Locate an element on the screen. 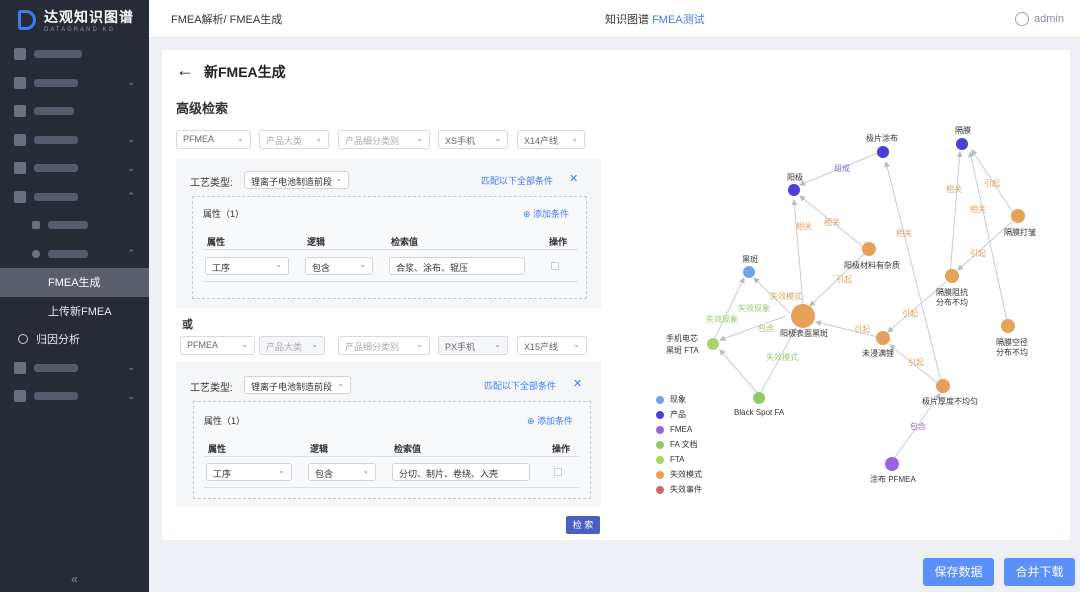  back-arrow-icon: ← is located at coordinates (185, 70).